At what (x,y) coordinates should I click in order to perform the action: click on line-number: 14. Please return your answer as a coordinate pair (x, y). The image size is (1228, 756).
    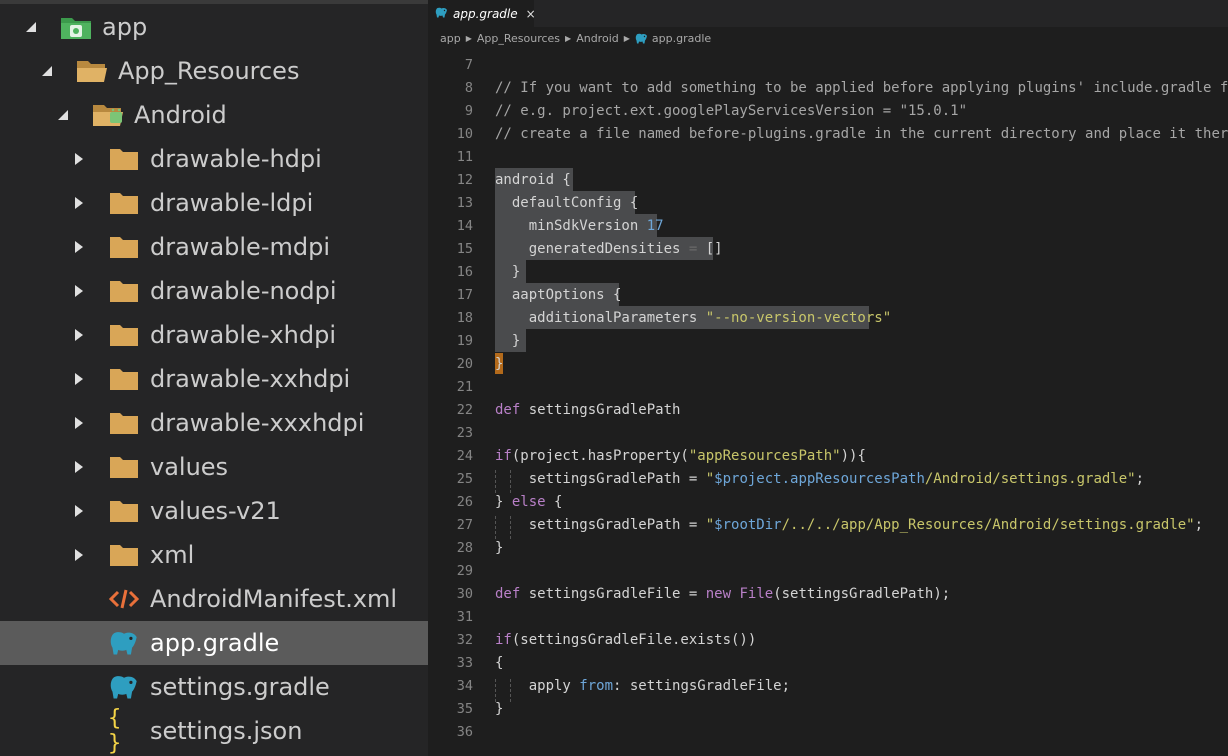
    Looking at the image, I should click on (464, 225).